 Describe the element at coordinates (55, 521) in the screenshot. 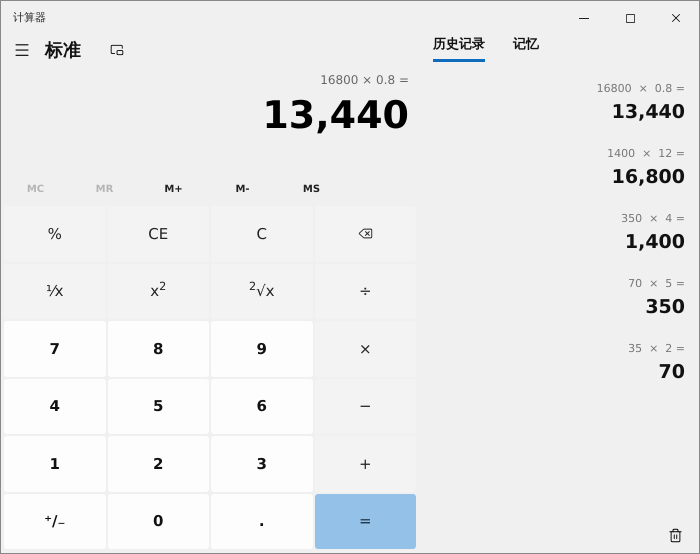

I see `calculator-key: ⁺/₋` at that location.